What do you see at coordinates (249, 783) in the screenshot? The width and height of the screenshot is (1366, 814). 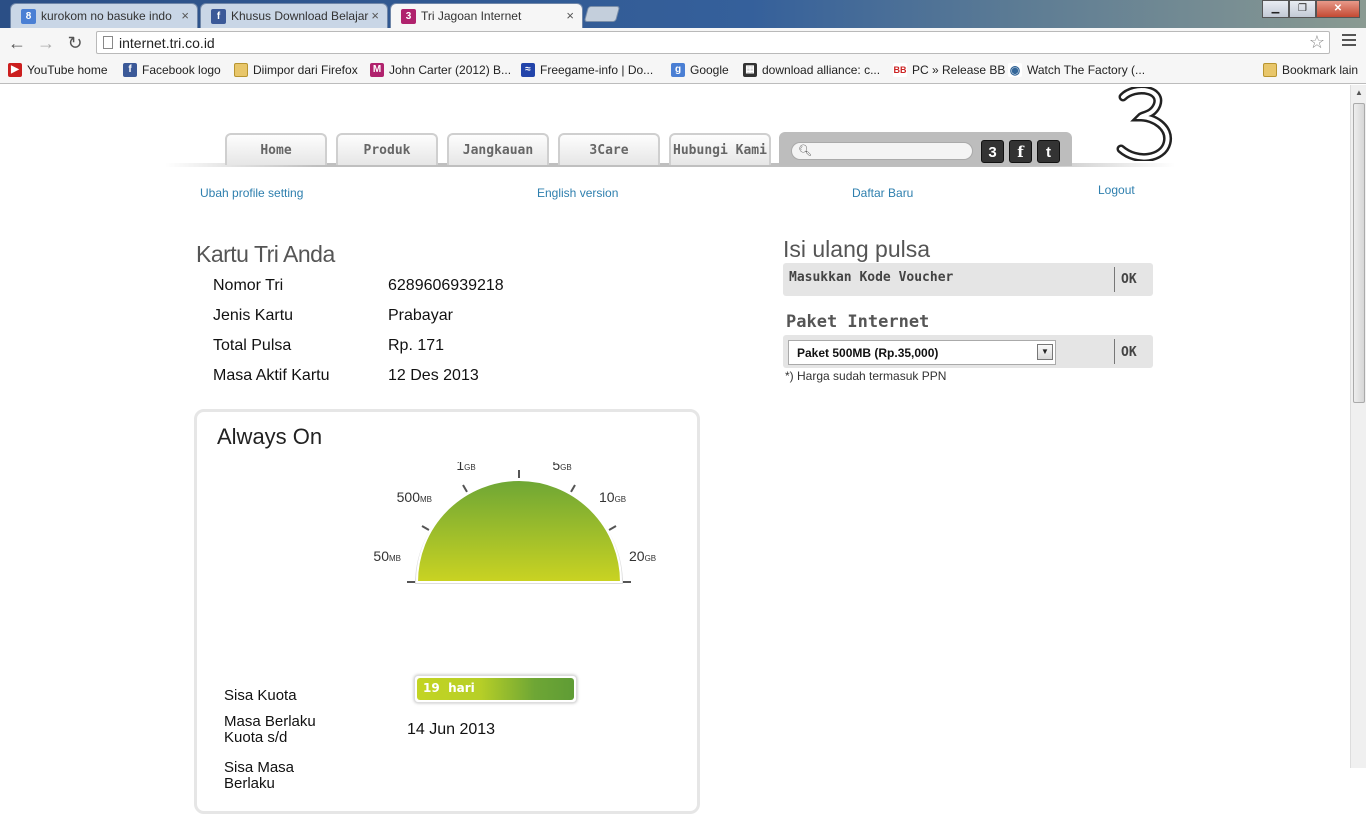 I see `sisa-masa-label-line: Berlaku` at bounding box center [249, 783].